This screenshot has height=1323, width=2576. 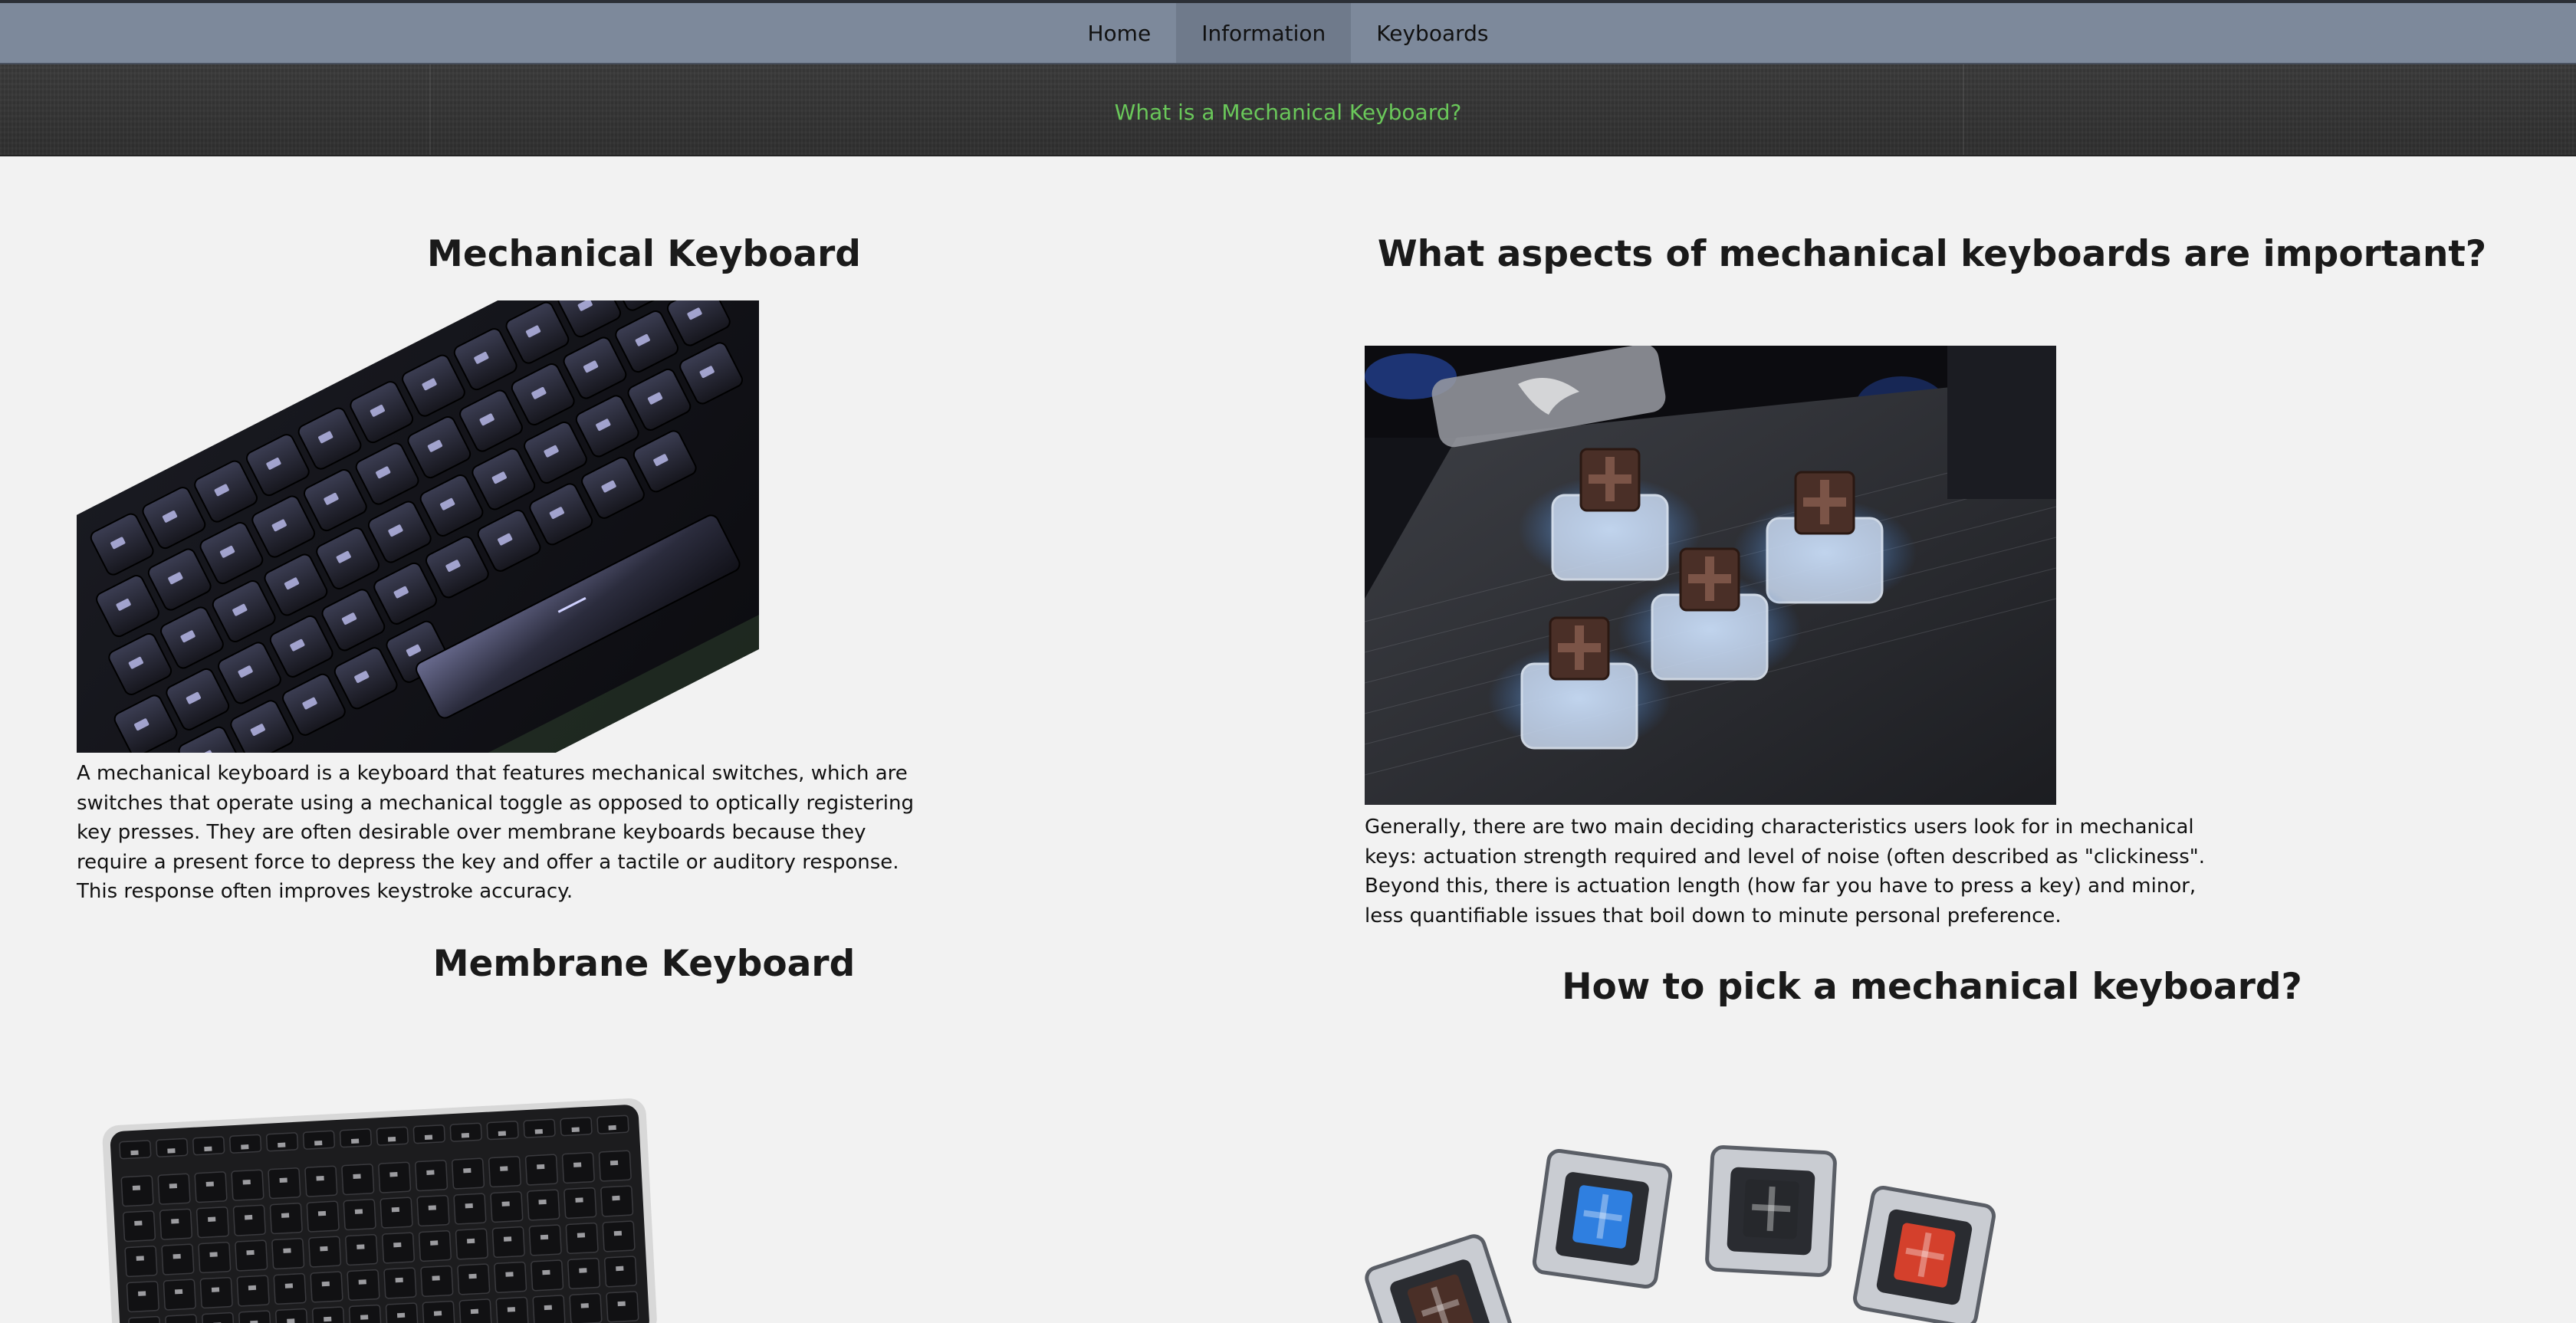 I want to click on sub-navbar: What is a Mechanical Keyboard?, so click(x=1288, y=110).